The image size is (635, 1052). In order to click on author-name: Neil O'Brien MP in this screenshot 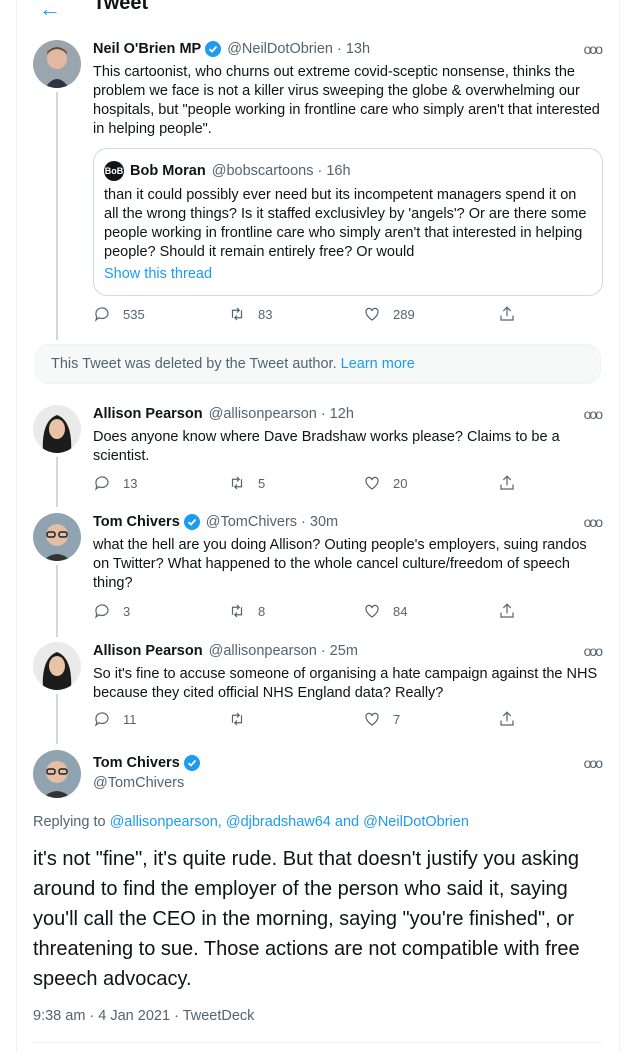, I will do `click(147, 49)`.